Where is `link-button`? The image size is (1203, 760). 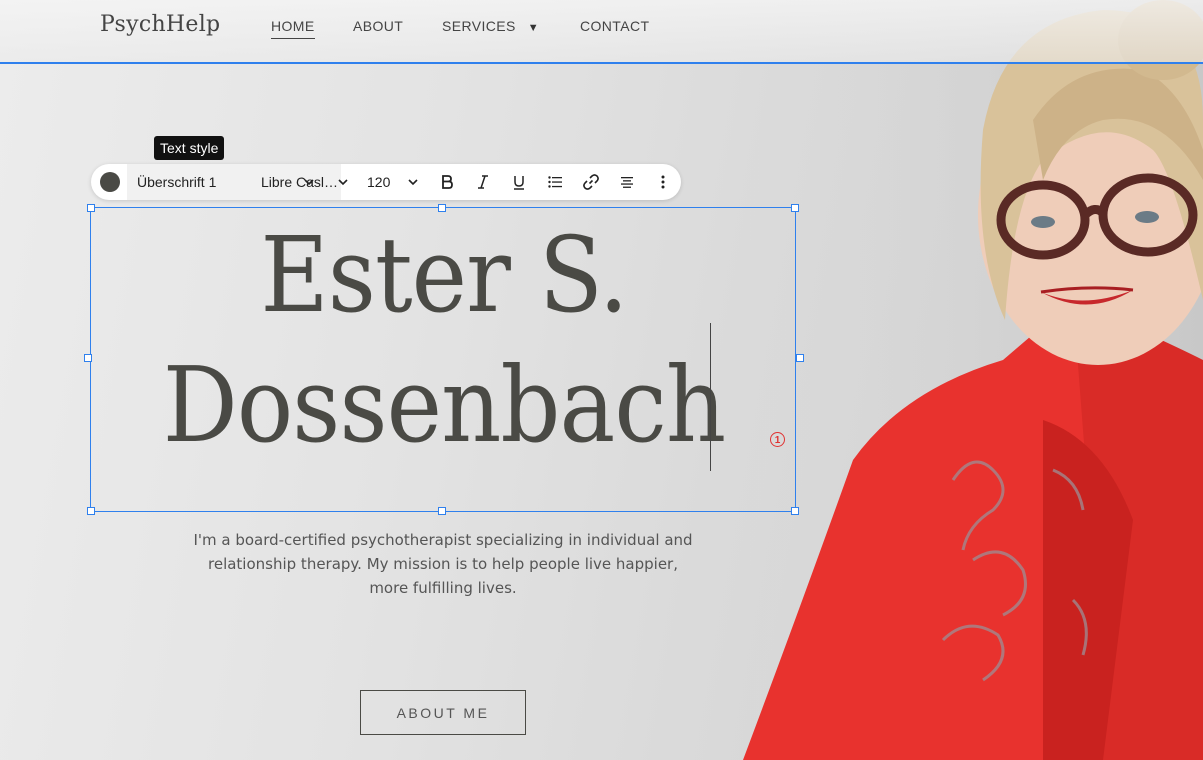 link-button is located at coordinates (591, 182).